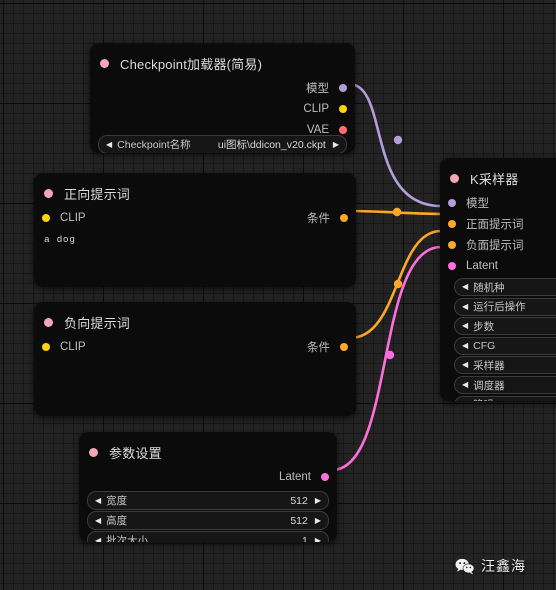 The height and width of the screenshot is (590, 556). Describe the element at coordinates (195, 239) in the screenshot. I see `prompt-textarea: a dog` at that location.